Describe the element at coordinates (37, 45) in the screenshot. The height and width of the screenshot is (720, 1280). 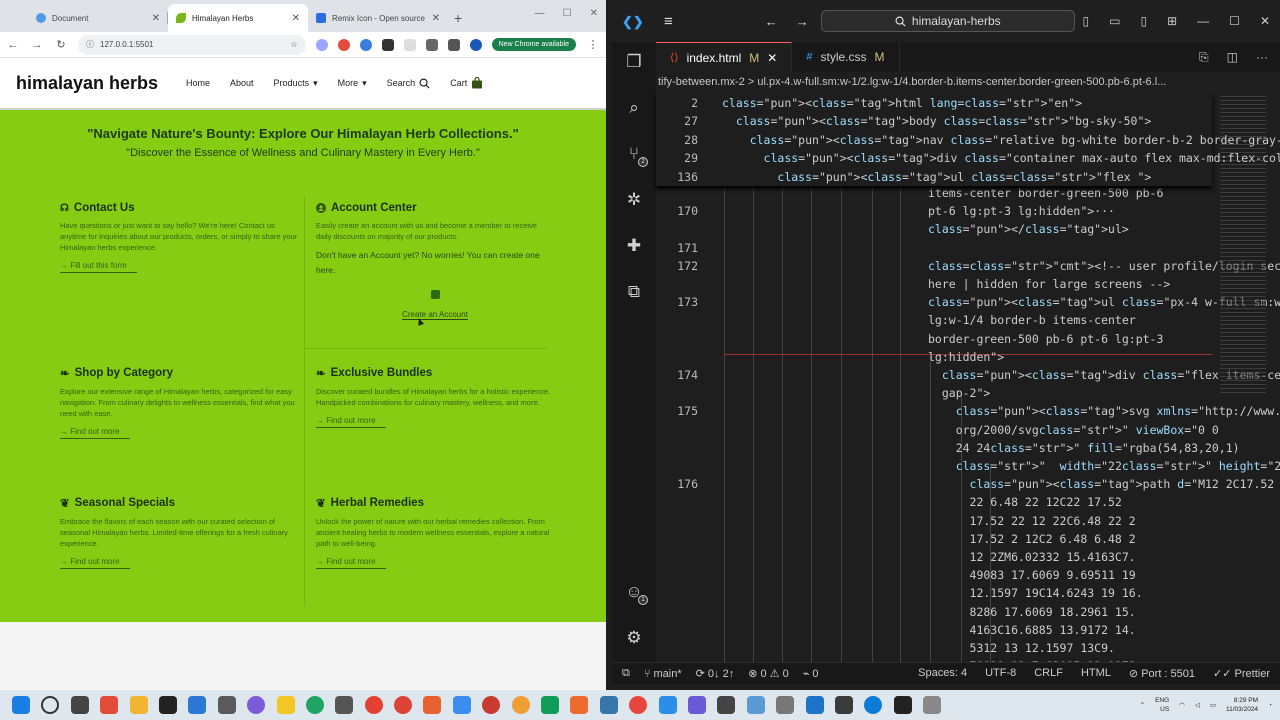
I see `forward-icon: →` at that location.